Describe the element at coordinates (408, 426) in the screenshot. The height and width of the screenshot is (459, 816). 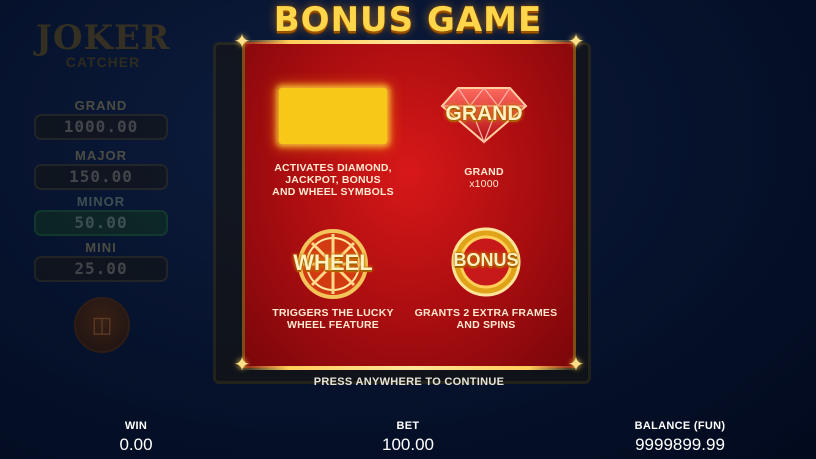
I see `bet-label: BET` at that location.